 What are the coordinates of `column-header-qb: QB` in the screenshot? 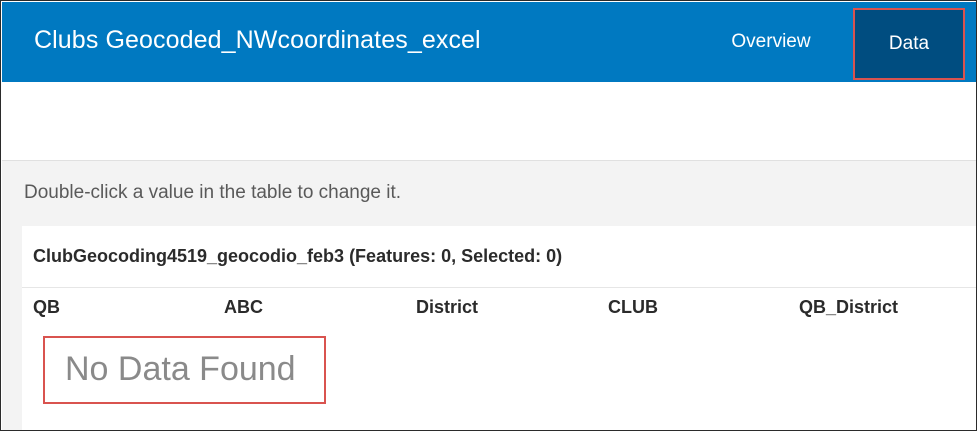 It's located at (46, 307).